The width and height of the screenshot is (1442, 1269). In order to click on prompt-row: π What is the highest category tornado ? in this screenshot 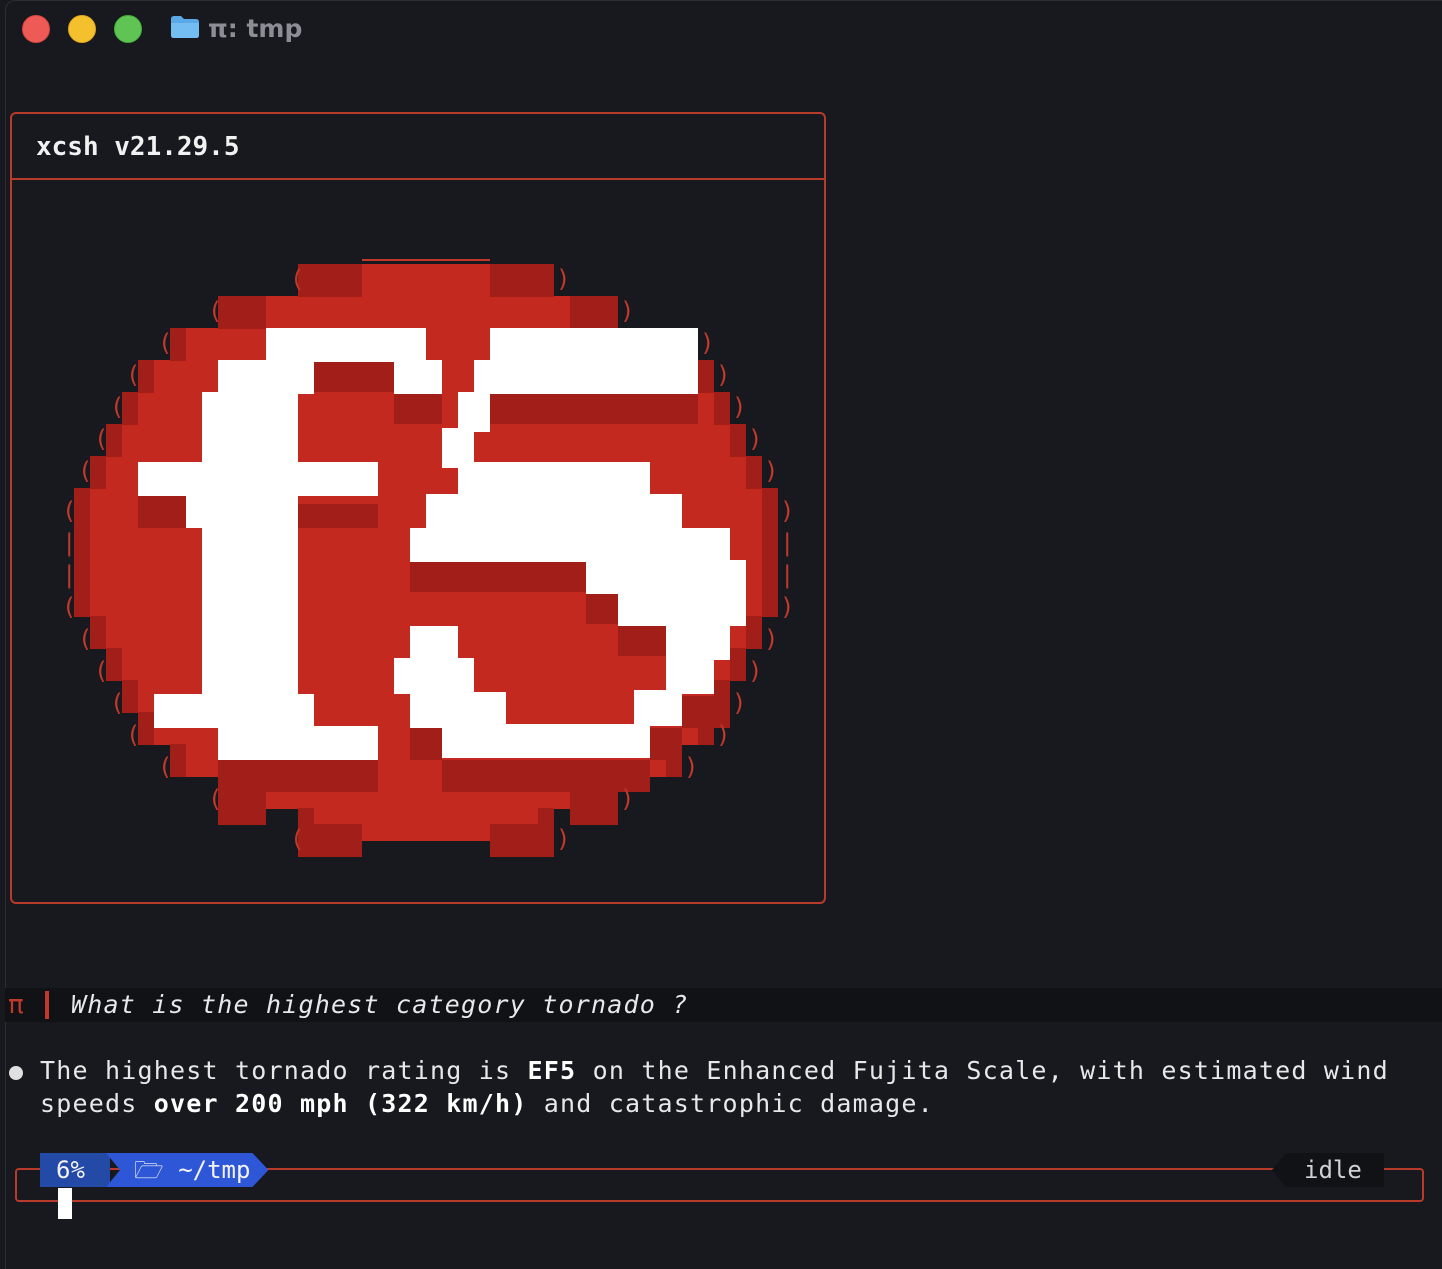, I will do `click(723, 1005)`.